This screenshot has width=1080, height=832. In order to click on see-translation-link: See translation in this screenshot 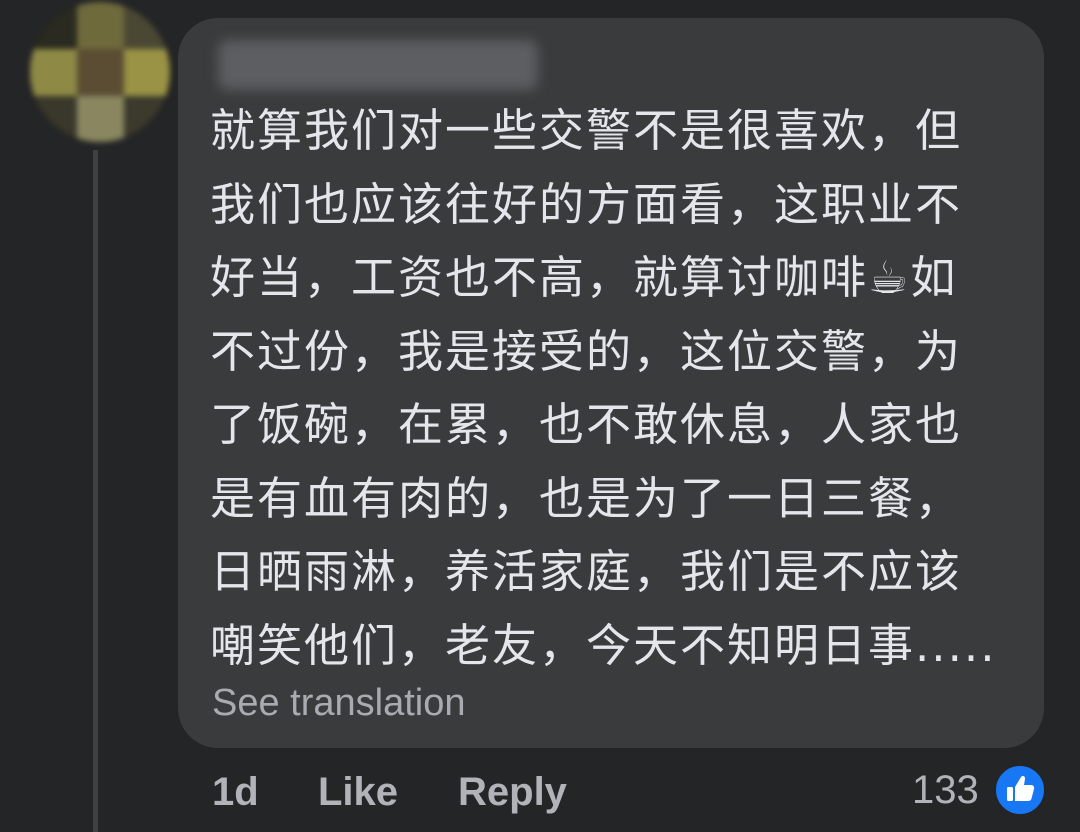, I will do `click(339, 703)`.